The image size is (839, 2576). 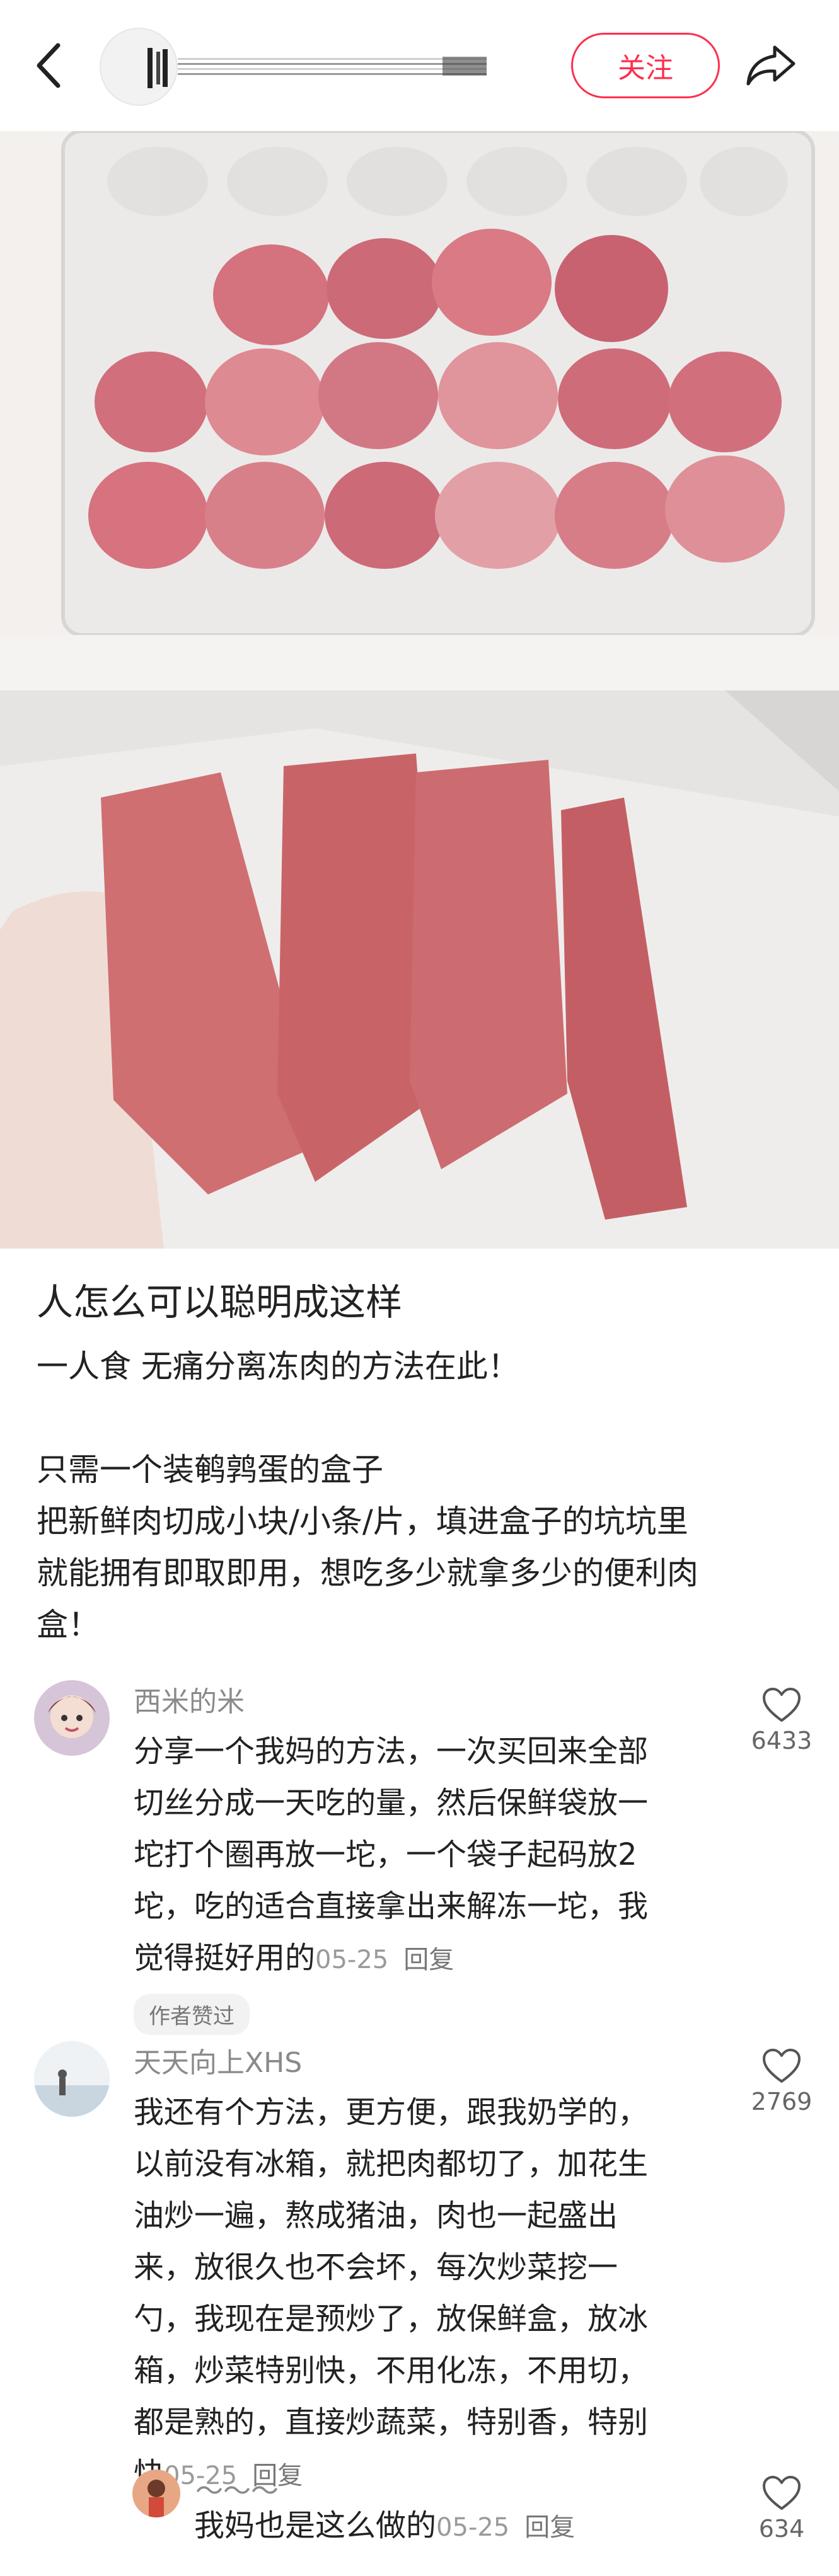 What do you see at coordinates (333, 66) in the screenshot?
I see `author-name-redacted` at bounding box center [333, 66].